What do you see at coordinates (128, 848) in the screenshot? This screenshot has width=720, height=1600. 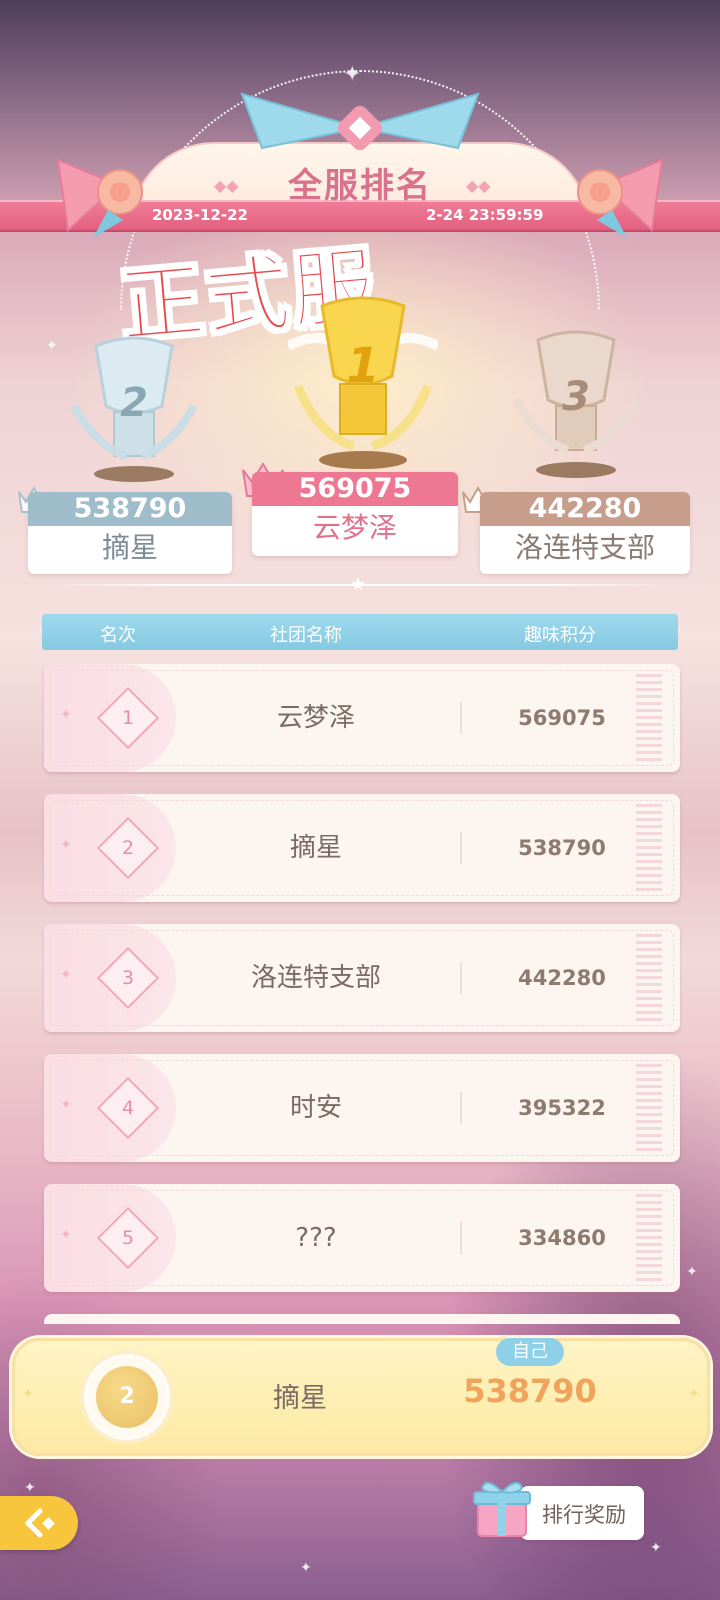 I see `rank-number: 2` at bounding box center [128, 848].